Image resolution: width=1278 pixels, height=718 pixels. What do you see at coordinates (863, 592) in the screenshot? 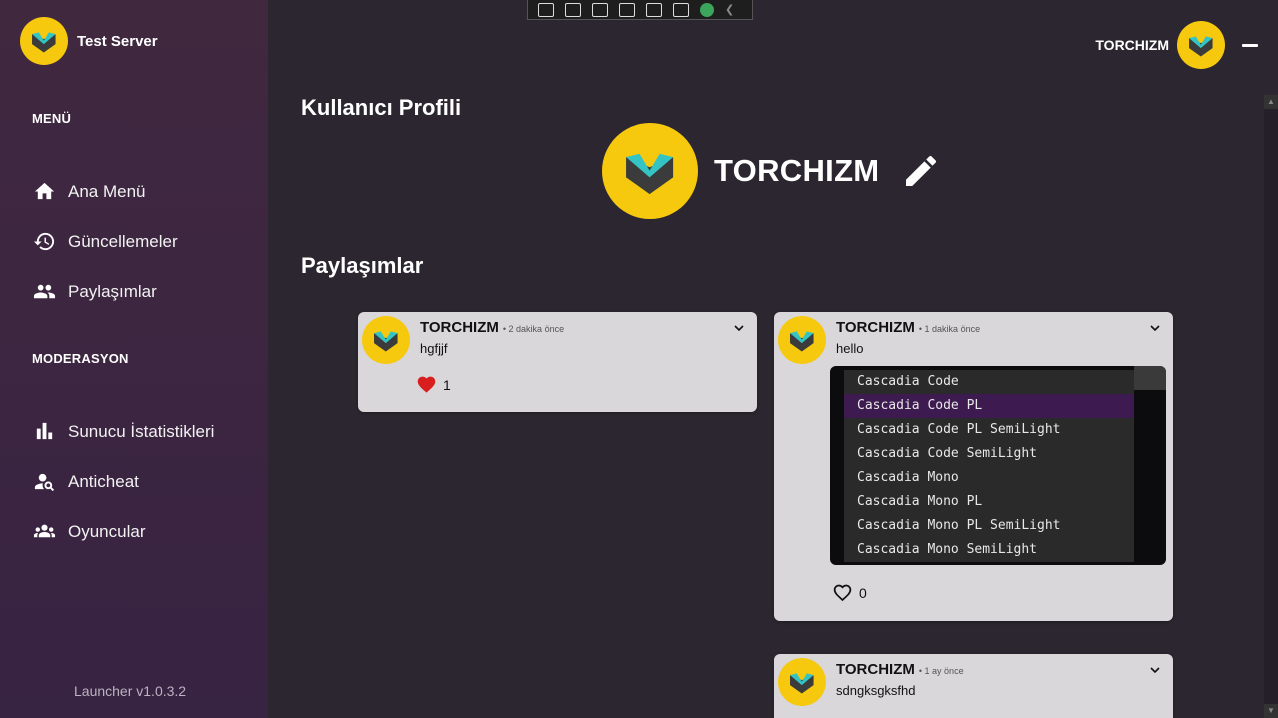
I see `like-count: 0` at bounding box center [863, 592].